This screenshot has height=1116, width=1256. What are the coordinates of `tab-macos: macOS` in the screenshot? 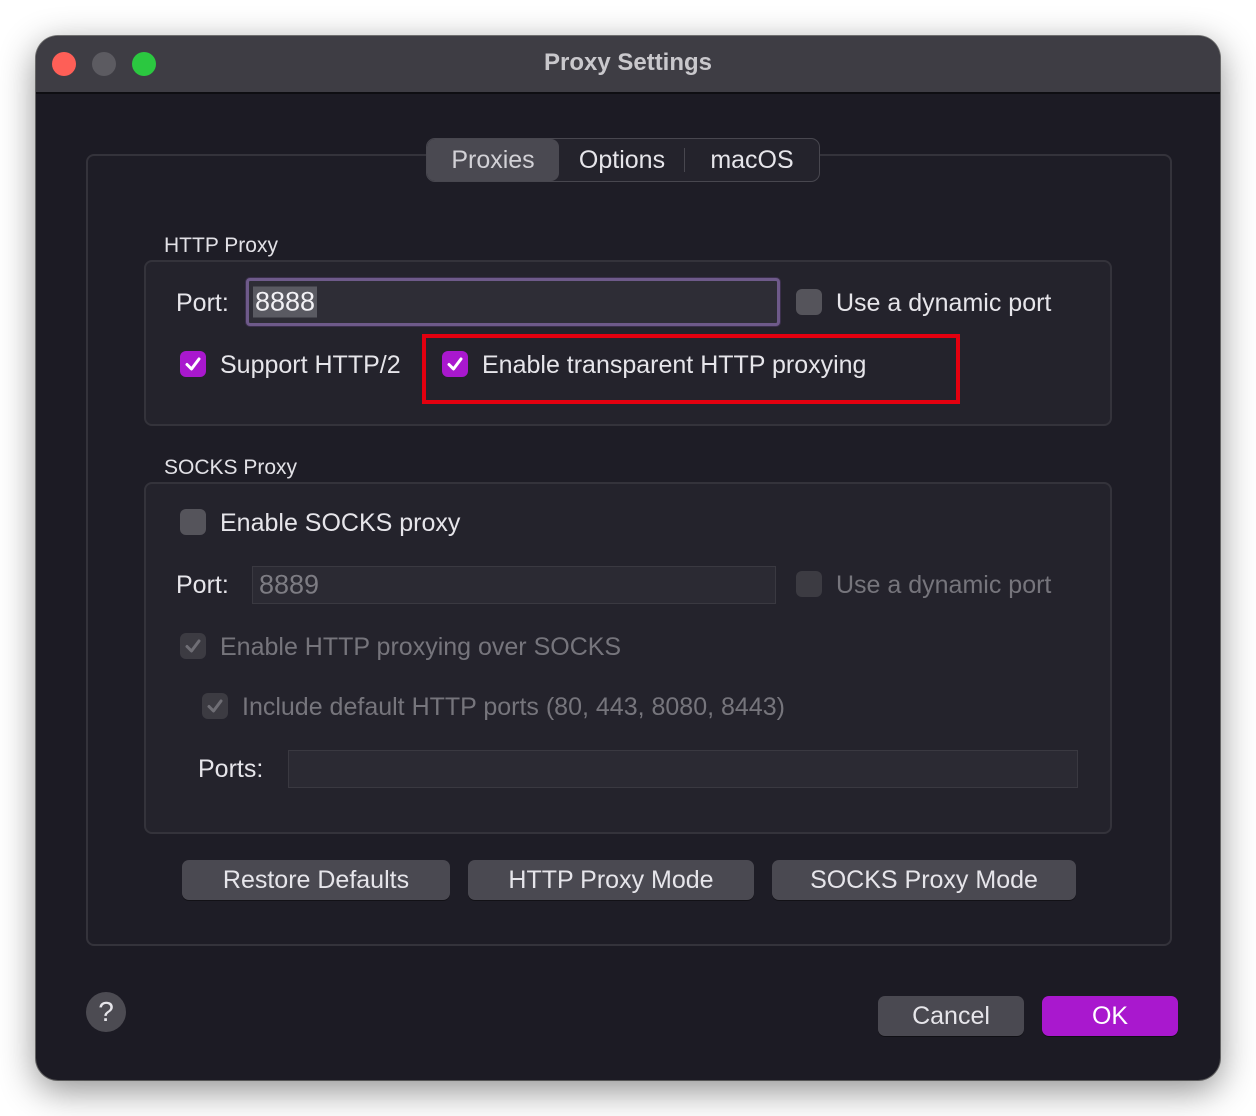 It's located at (752, 160).